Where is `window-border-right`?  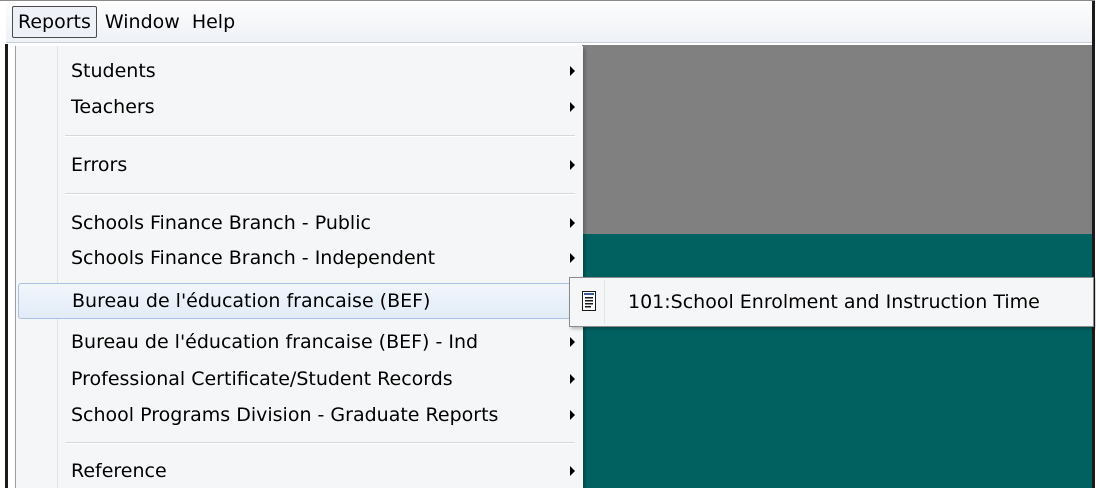 window-border-right is located at coordinates (1093, 244).